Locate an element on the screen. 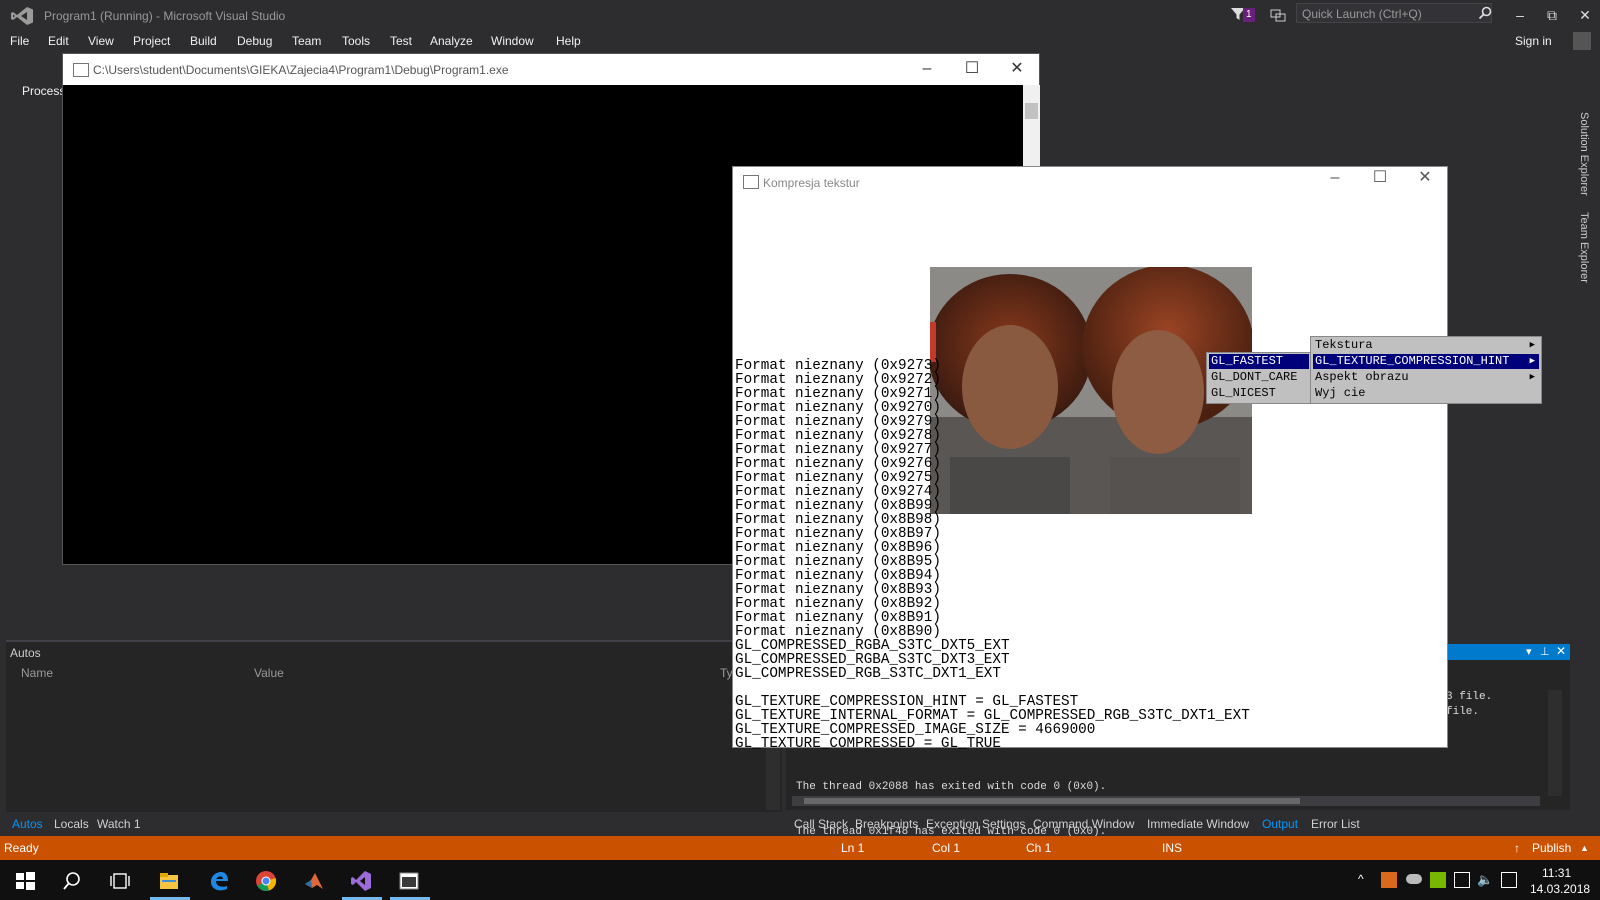 This screenshot has height=900, width=1600. tab-output: Output is located at coordinates (1280, 824).